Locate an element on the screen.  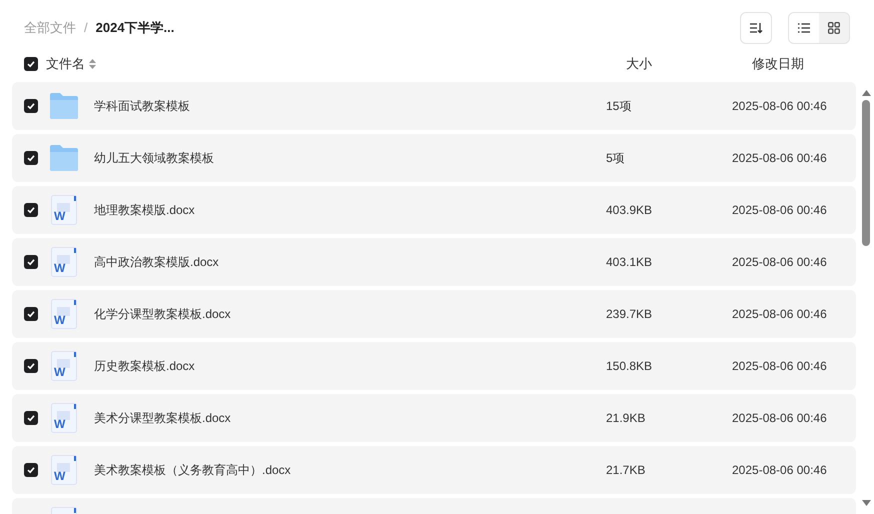
file-name: 化学分课型教案模板.docx is located at coordinates (162, 314).